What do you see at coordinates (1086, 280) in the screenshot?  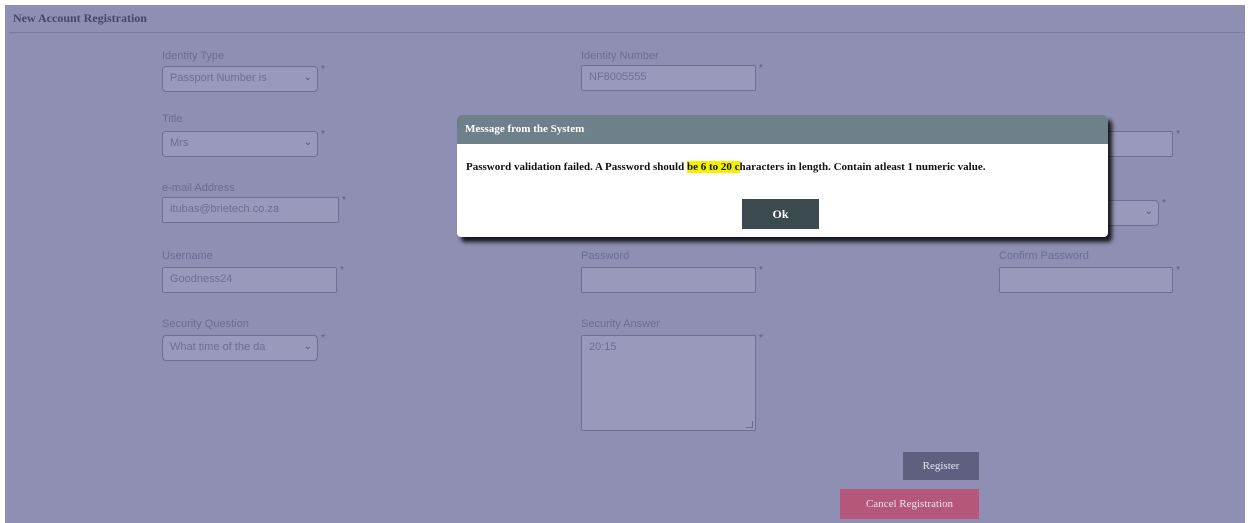 I see `confirm-password-input` at bounding box center [1086, 280].